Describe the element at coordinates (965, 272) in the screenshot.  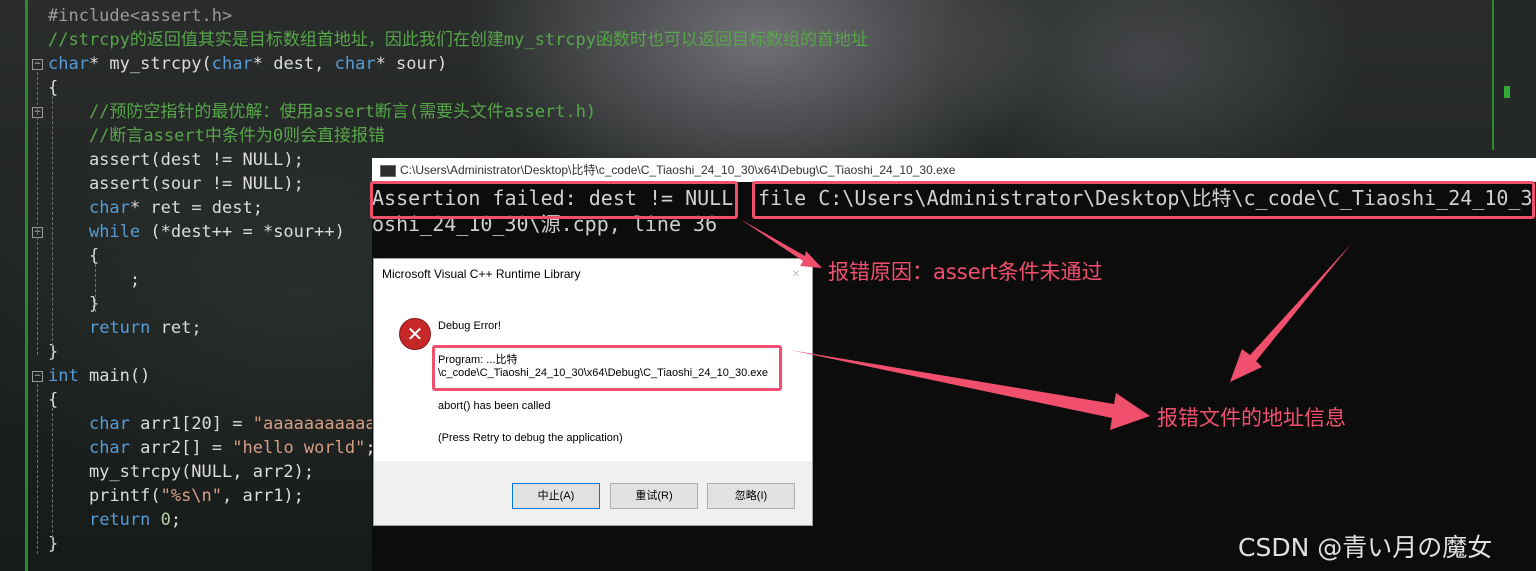
I see `annotation-reason: 报错原因：assert条件未通过` at that location.